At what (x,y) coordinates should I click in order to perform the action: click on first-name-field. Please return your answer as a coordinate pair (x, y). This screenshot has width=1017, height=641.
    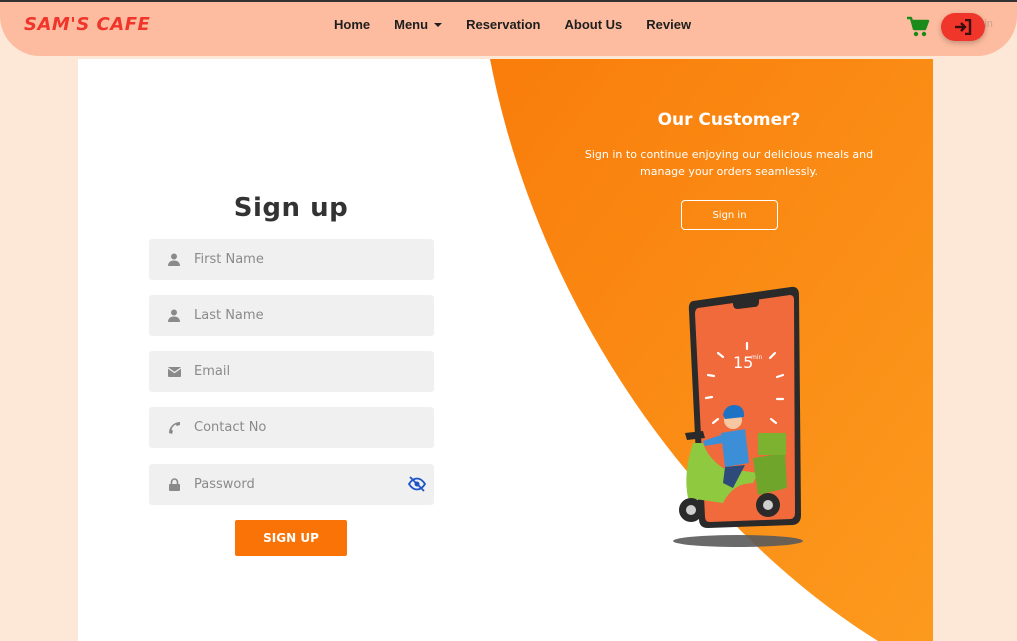
    Looking at the image, I should click on (291, 259).